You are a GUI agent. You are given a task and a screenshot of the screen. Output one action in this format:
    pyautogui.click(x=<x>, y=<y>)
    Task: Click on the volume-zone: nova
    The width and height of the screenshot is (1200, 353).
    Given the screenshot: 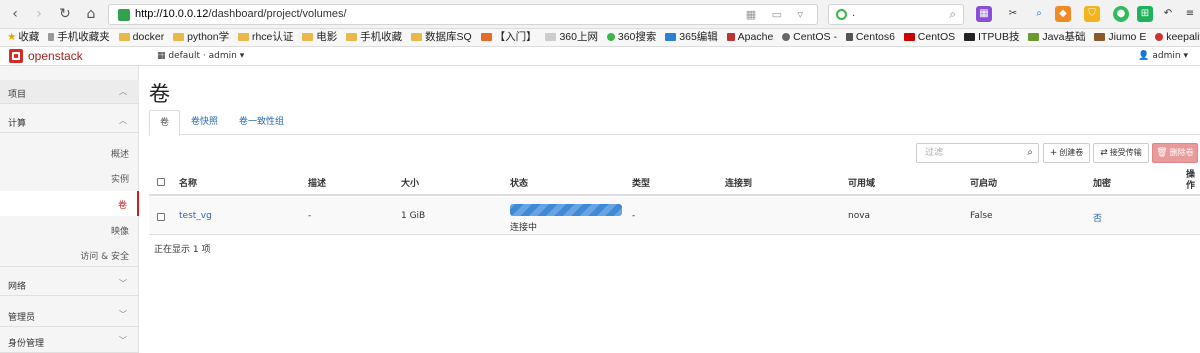 What is the action you would take?
    pyautogui.click(x=859, y=216)
    